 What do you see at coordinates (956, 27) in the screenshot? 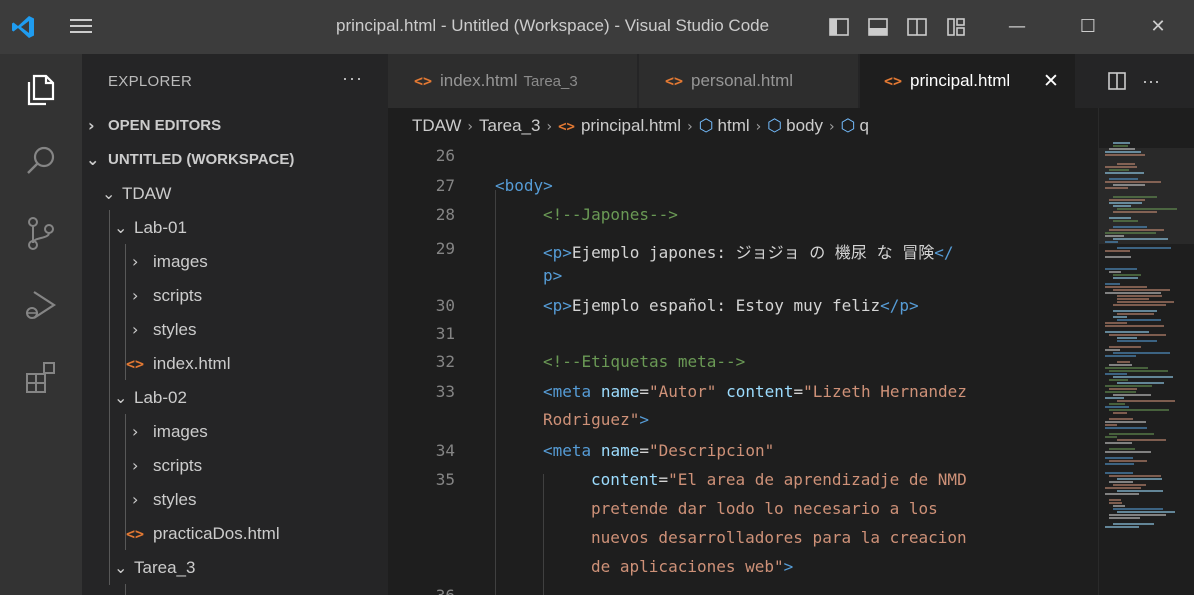
I see `customize-layout-icon` at bounding box center [956, 27].